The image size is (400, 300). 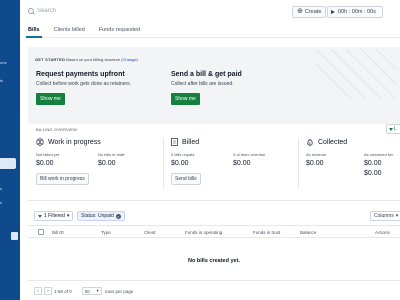 What do you see at coordinates (395, 129) in the screenshot?
I see `overview-filter-label: L` at bounding box center [395, 129].